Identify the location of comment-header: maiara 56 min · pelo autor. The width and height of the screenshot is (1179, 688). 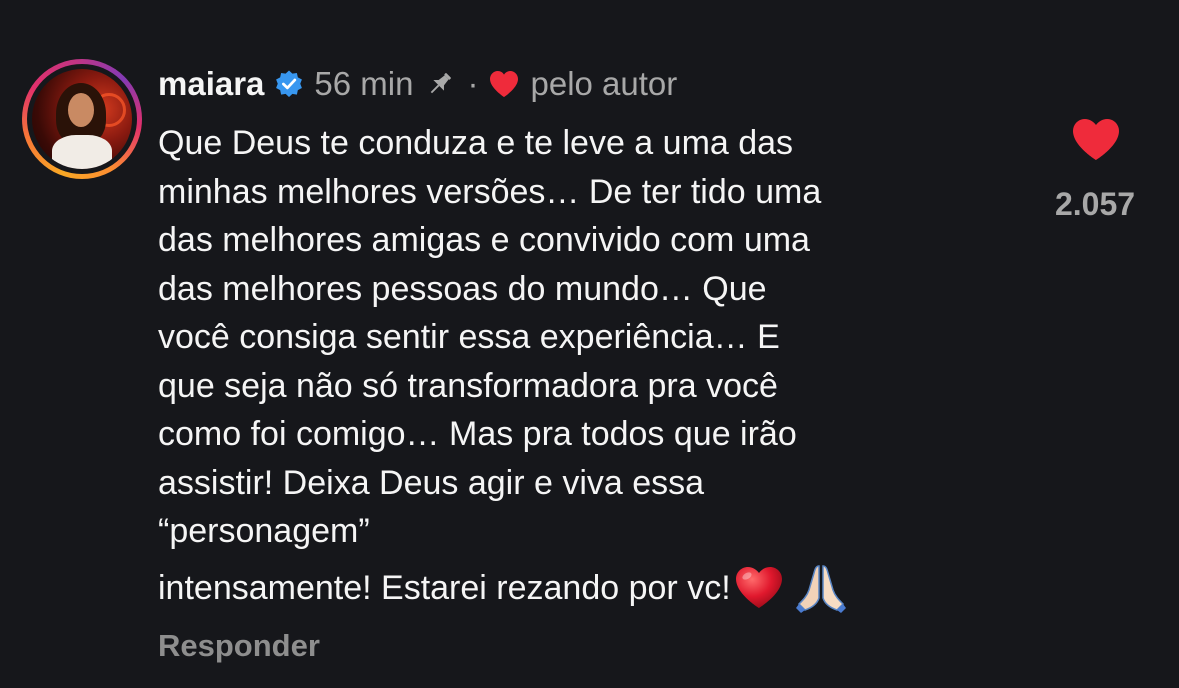
(417, 84).